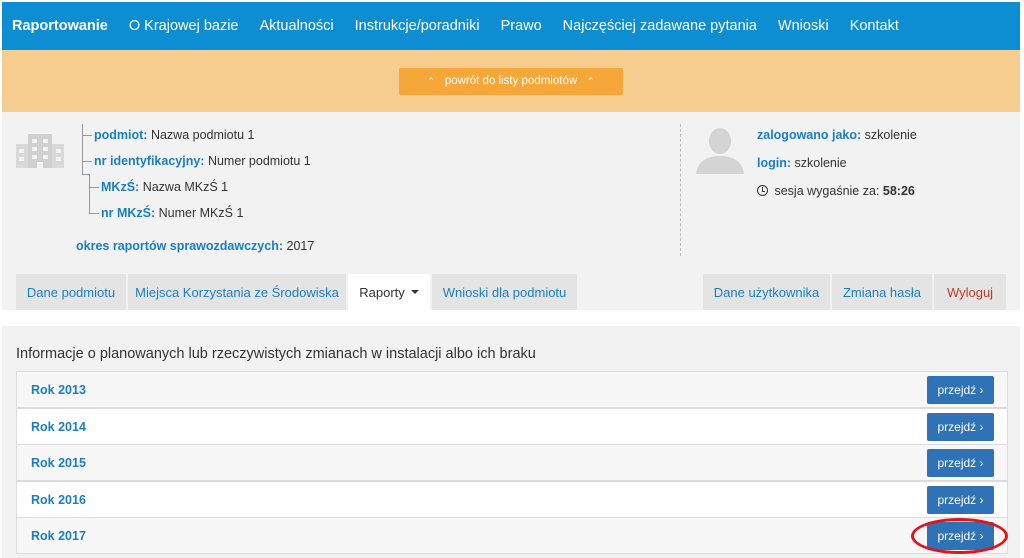 The height and width of the screenshot is (558, 1024). What do you see at coordinates (60, 26) in the screenshot?
I see `nav-raportowanie: Raportowanie` at bounding box center [60, 26].